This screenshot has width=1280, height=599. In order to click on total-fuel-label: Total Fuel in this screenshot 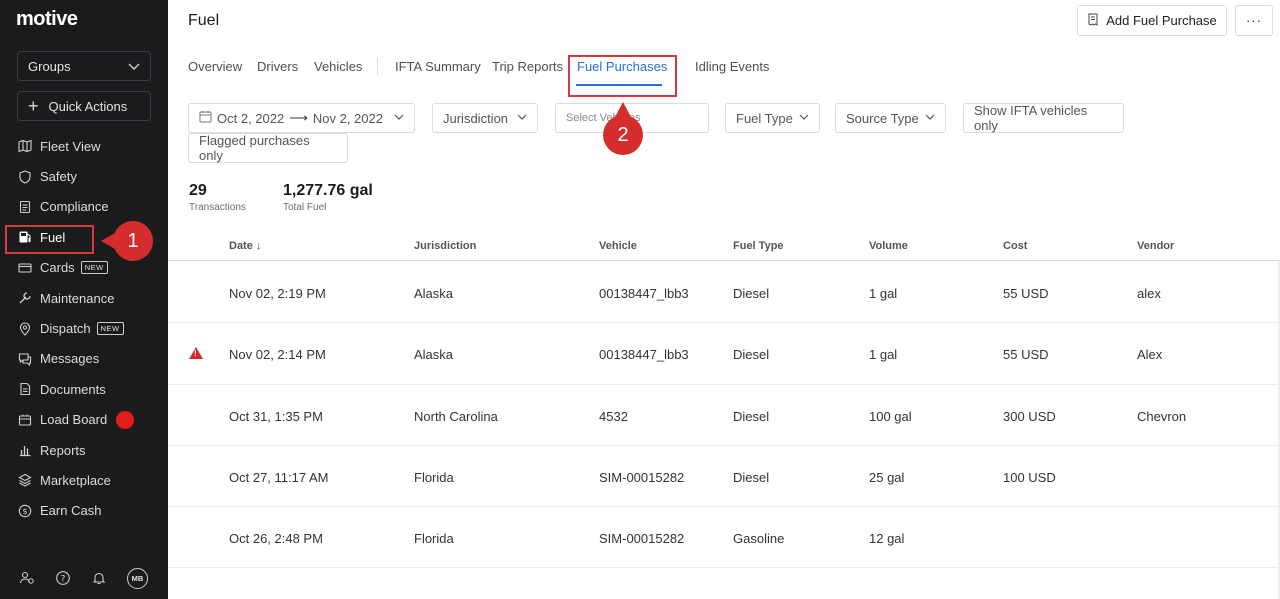, I will do `click(305, 207)`.